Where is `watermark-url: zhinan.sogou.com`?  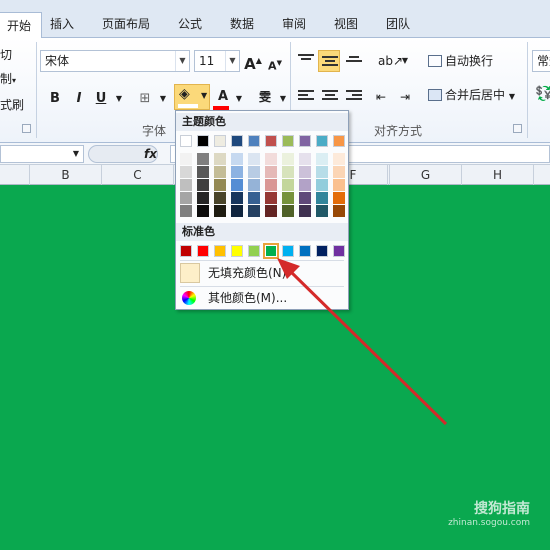
watermark-url: zhinan.sogou.com is located at coordinates (489, 523).